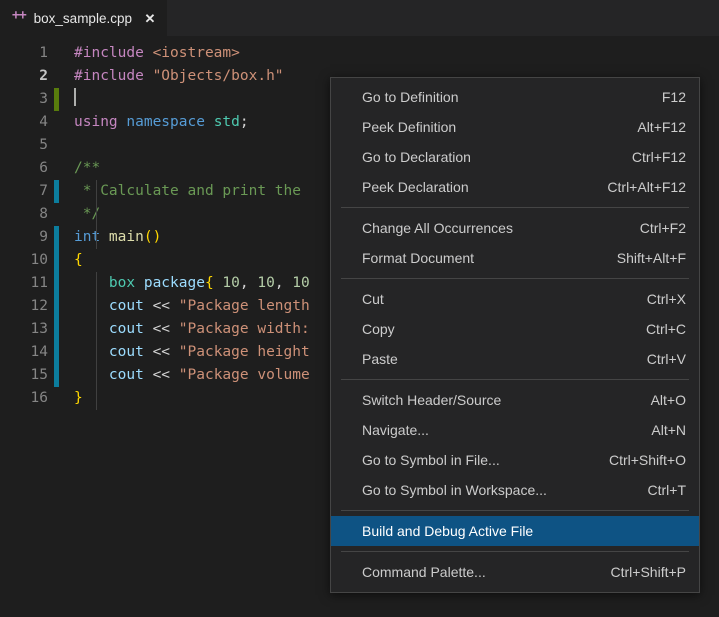 This screenshot has height=617, width=719. I want to click on indent-guide, so click(96, 341).